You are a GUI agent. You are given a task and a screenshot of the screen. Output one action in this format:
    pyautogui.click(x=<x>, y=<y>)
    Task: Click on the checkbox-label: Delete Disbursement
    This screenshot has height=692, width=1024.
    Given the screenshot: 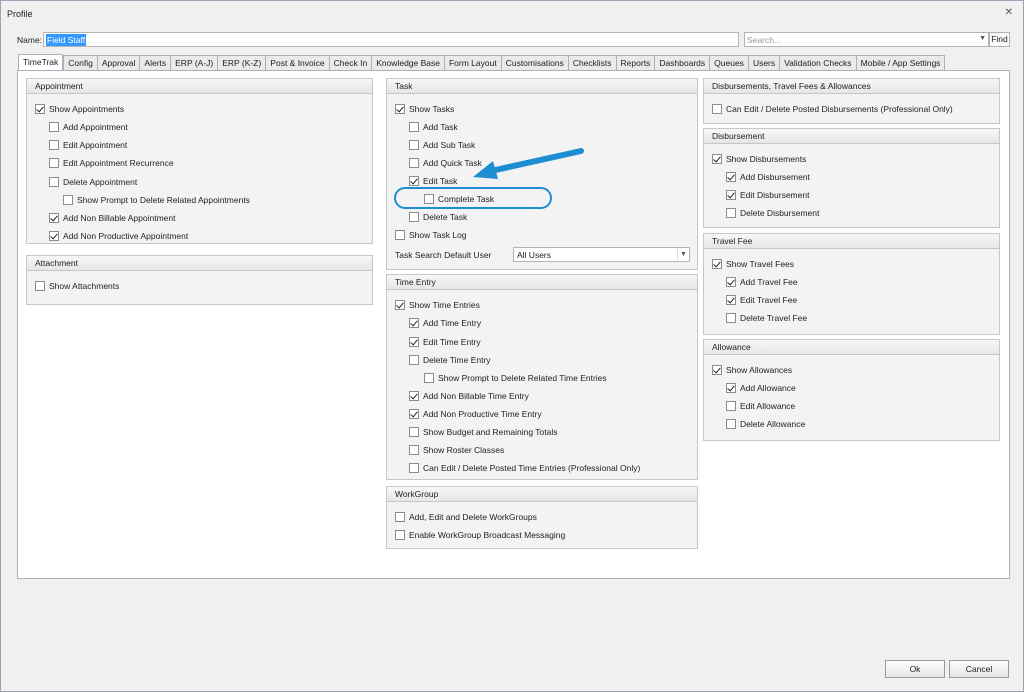 What is the action you would take?
    pyautogui.click(x=780, y=213)
    